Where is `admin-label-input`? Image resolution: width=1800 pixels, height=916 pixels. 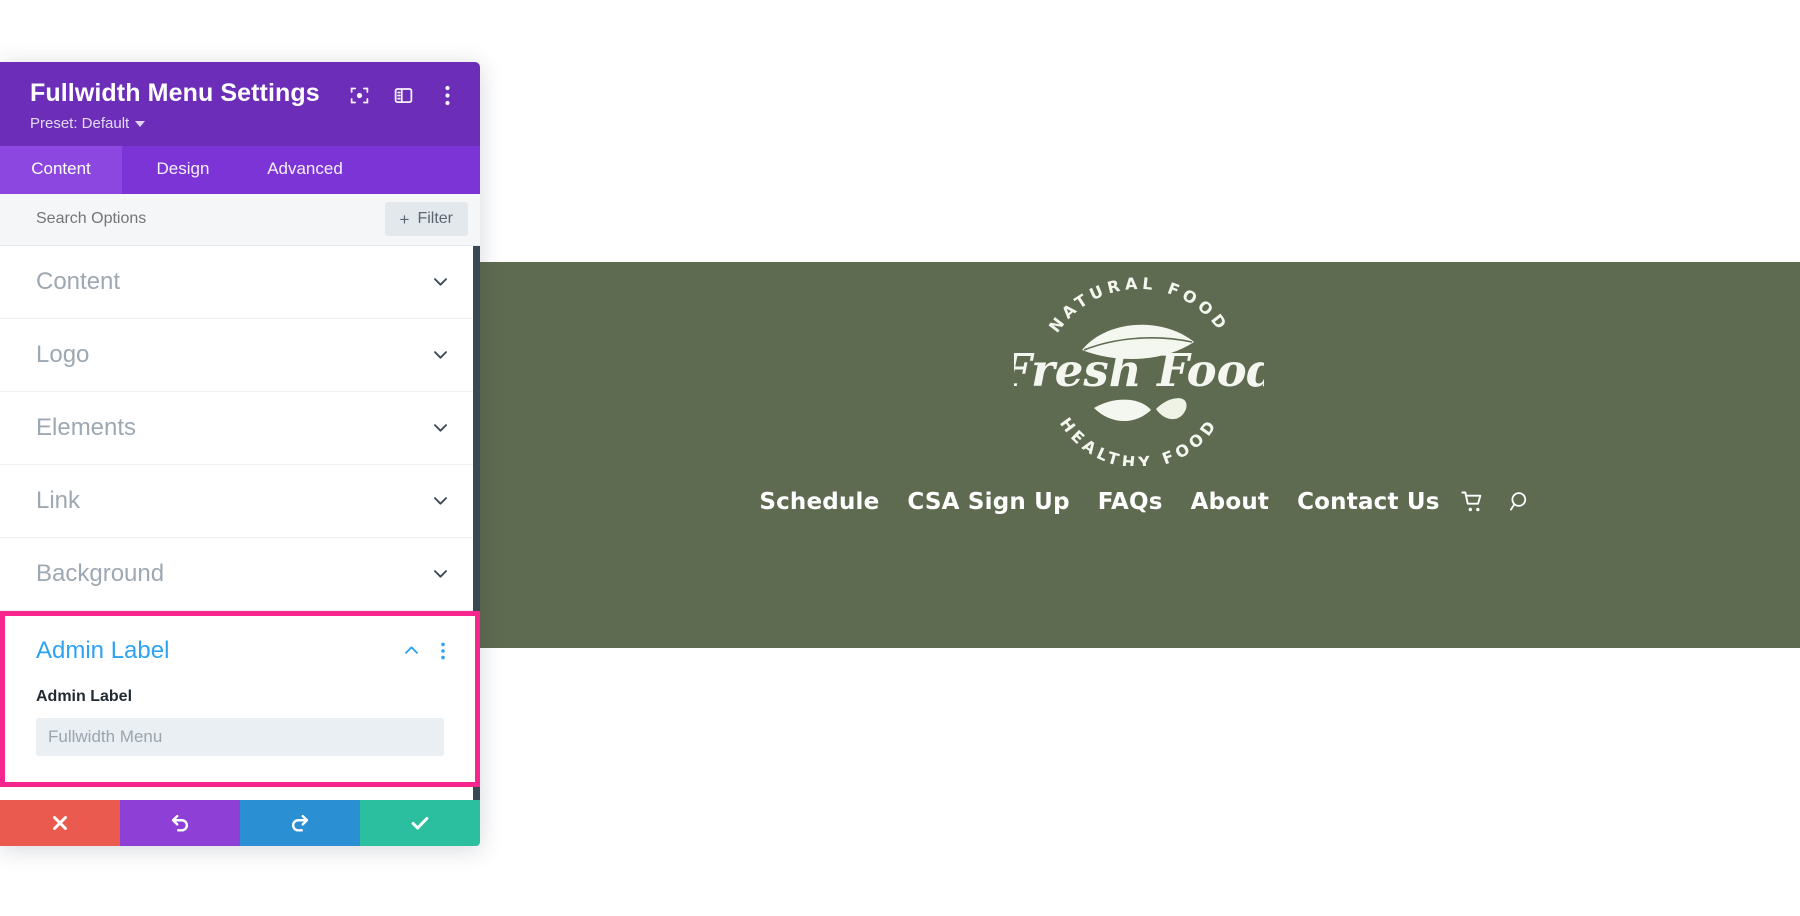 admin-label-input is located at coordinates (240, 736).